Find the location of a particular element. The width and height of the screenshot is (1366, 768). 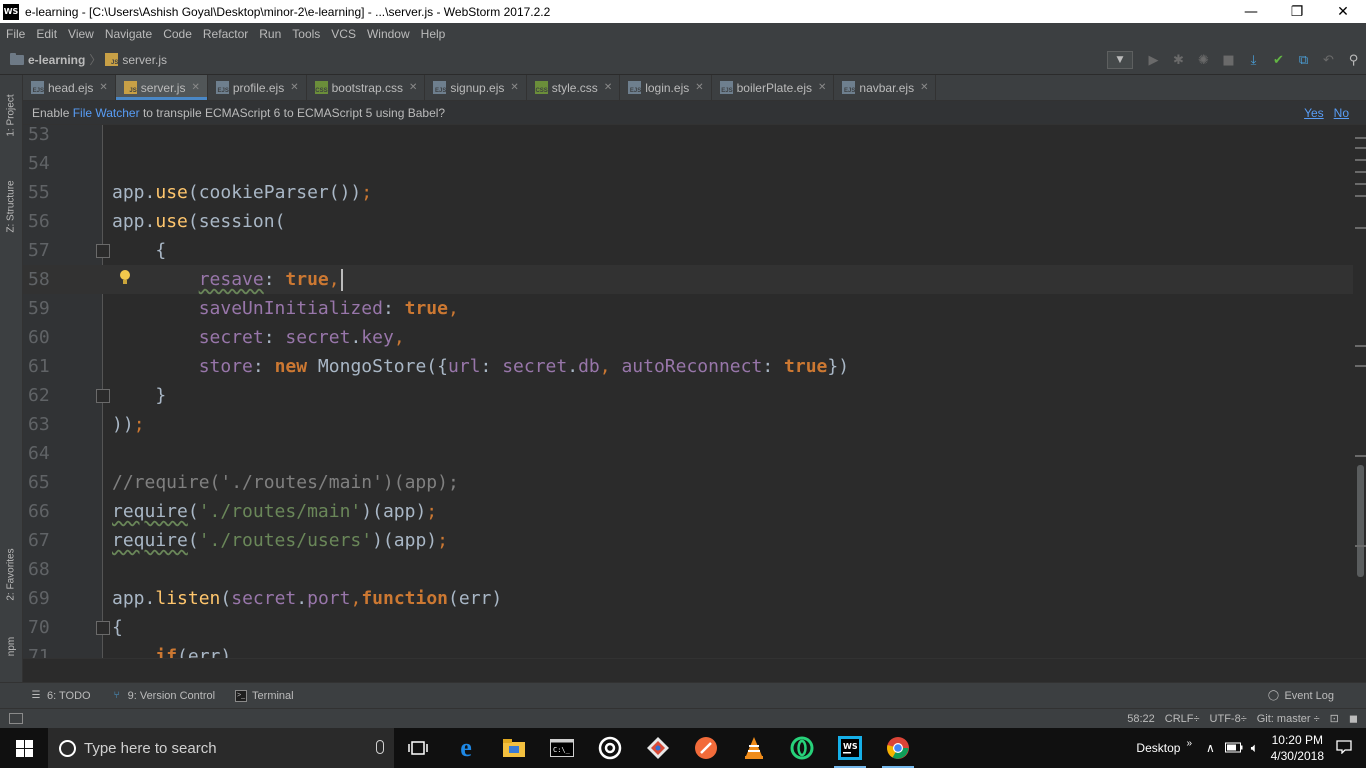

run-icon: ▶ is located at coordinates (1153, 60).